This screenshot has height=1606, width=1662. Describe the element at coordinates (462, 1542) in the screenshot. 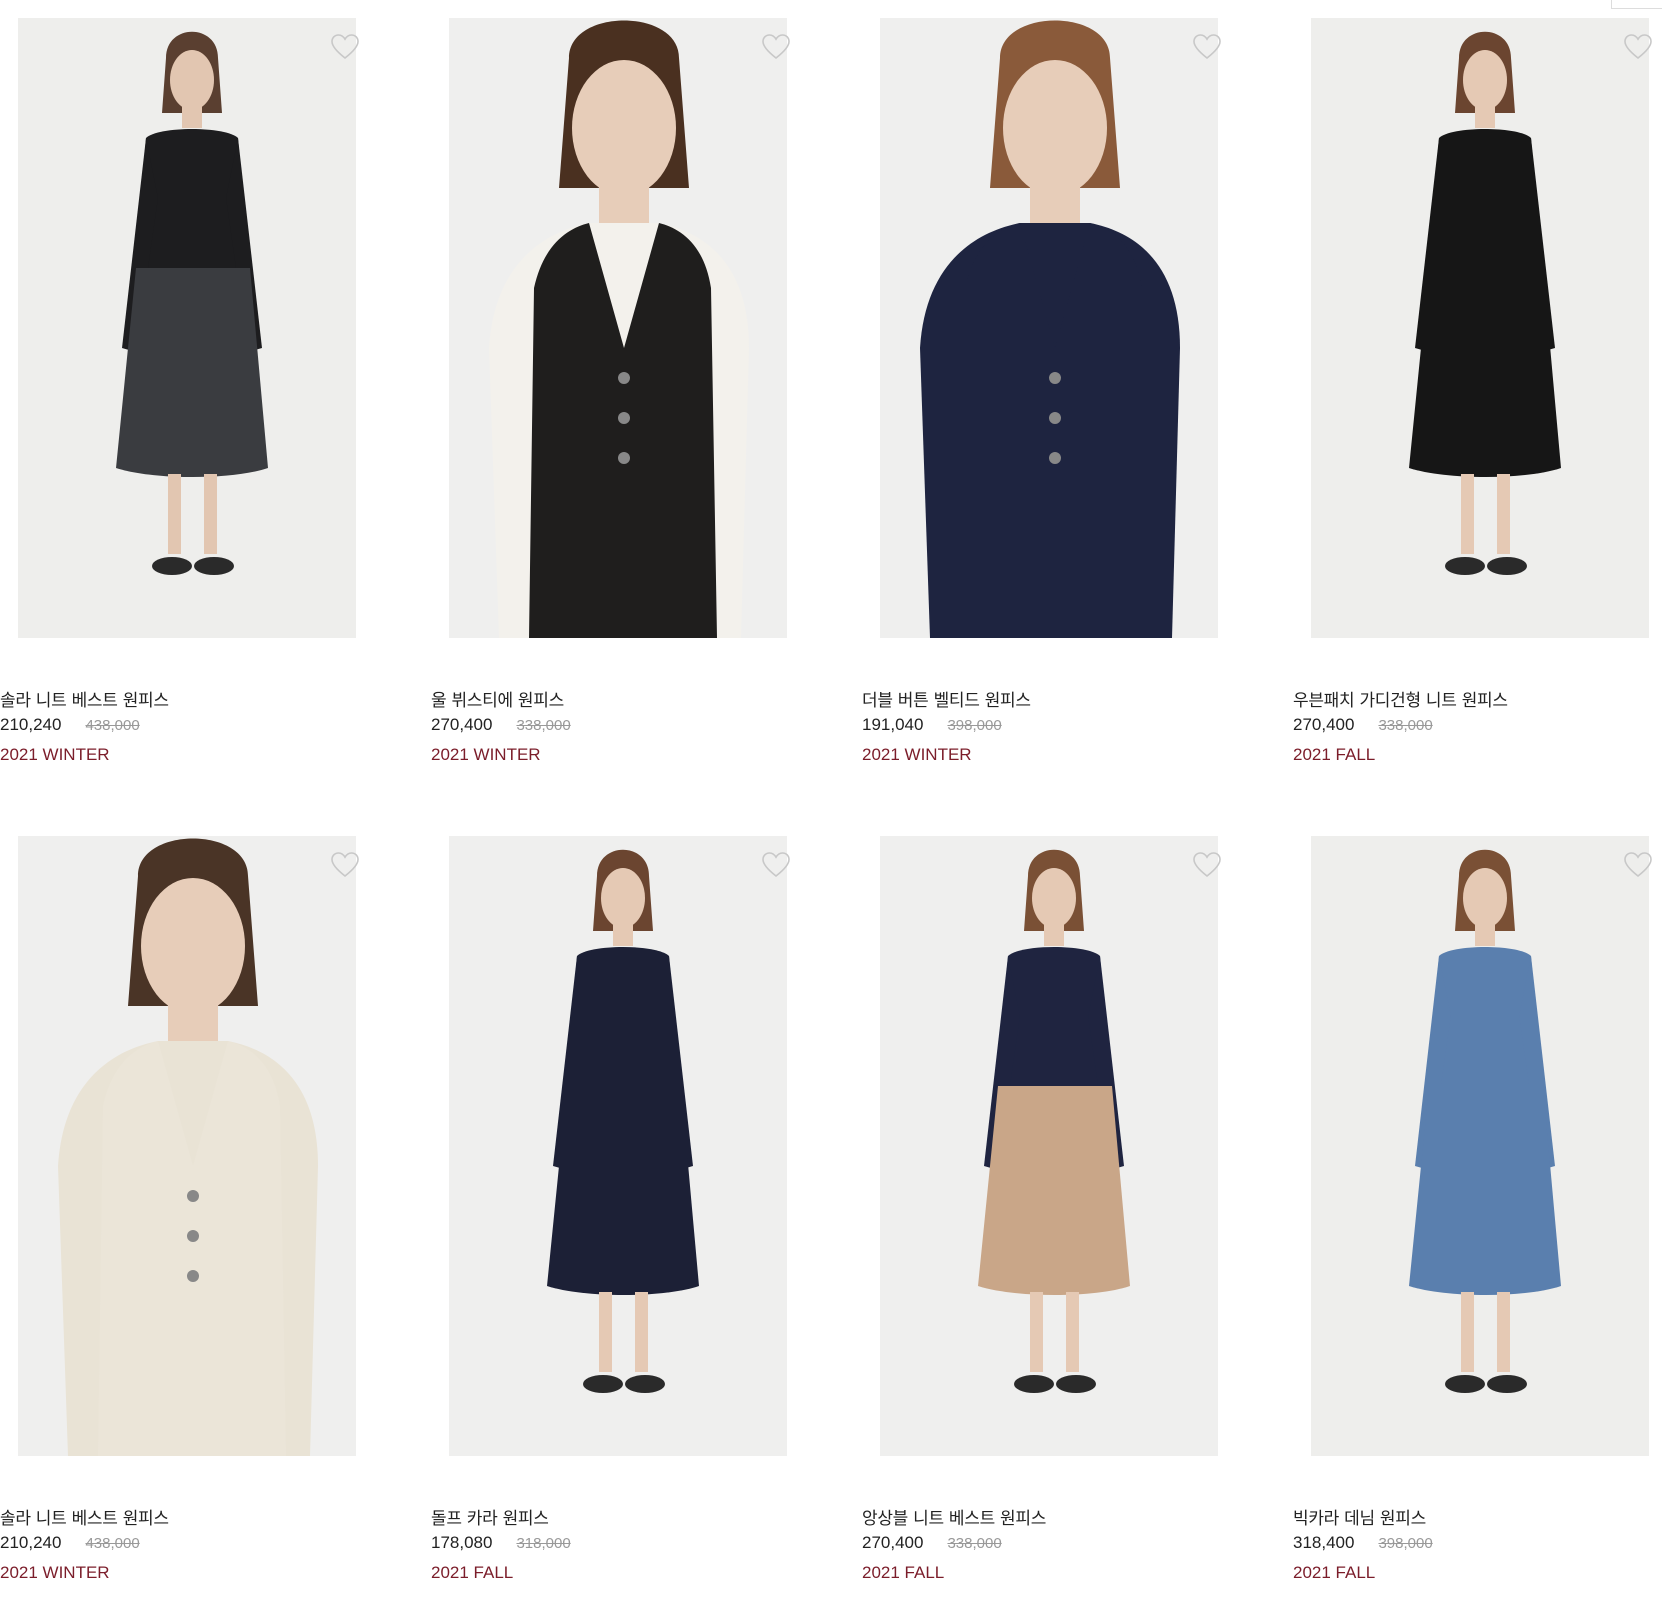

I see `sale-price: 178,080` at that location.